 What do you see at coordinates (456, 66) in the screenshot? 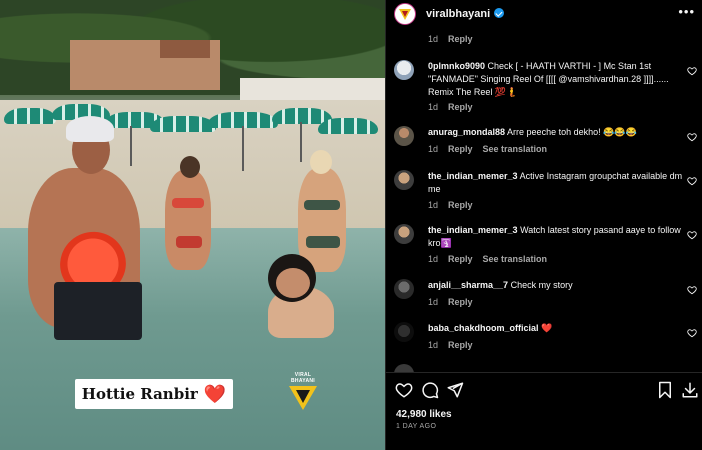
I see `commenter-username: 0plmnko9090` at bounding box center [456, 66].